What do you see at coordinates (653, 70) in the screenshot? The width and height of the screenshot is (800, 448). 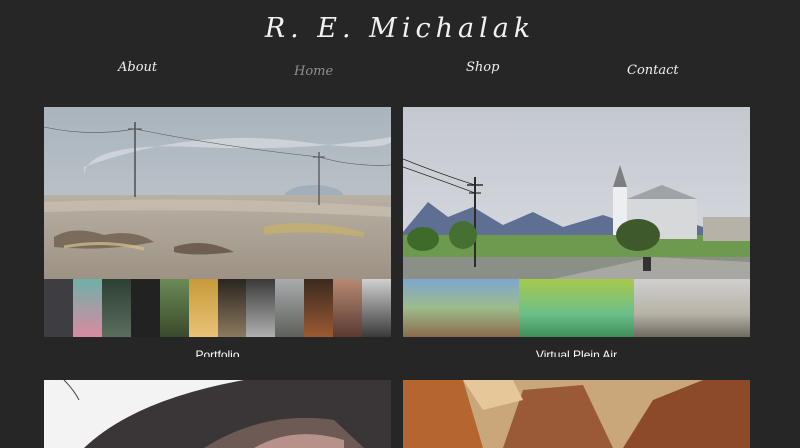 I see `nav-contact: Contact` at bounding box center [653, 70].